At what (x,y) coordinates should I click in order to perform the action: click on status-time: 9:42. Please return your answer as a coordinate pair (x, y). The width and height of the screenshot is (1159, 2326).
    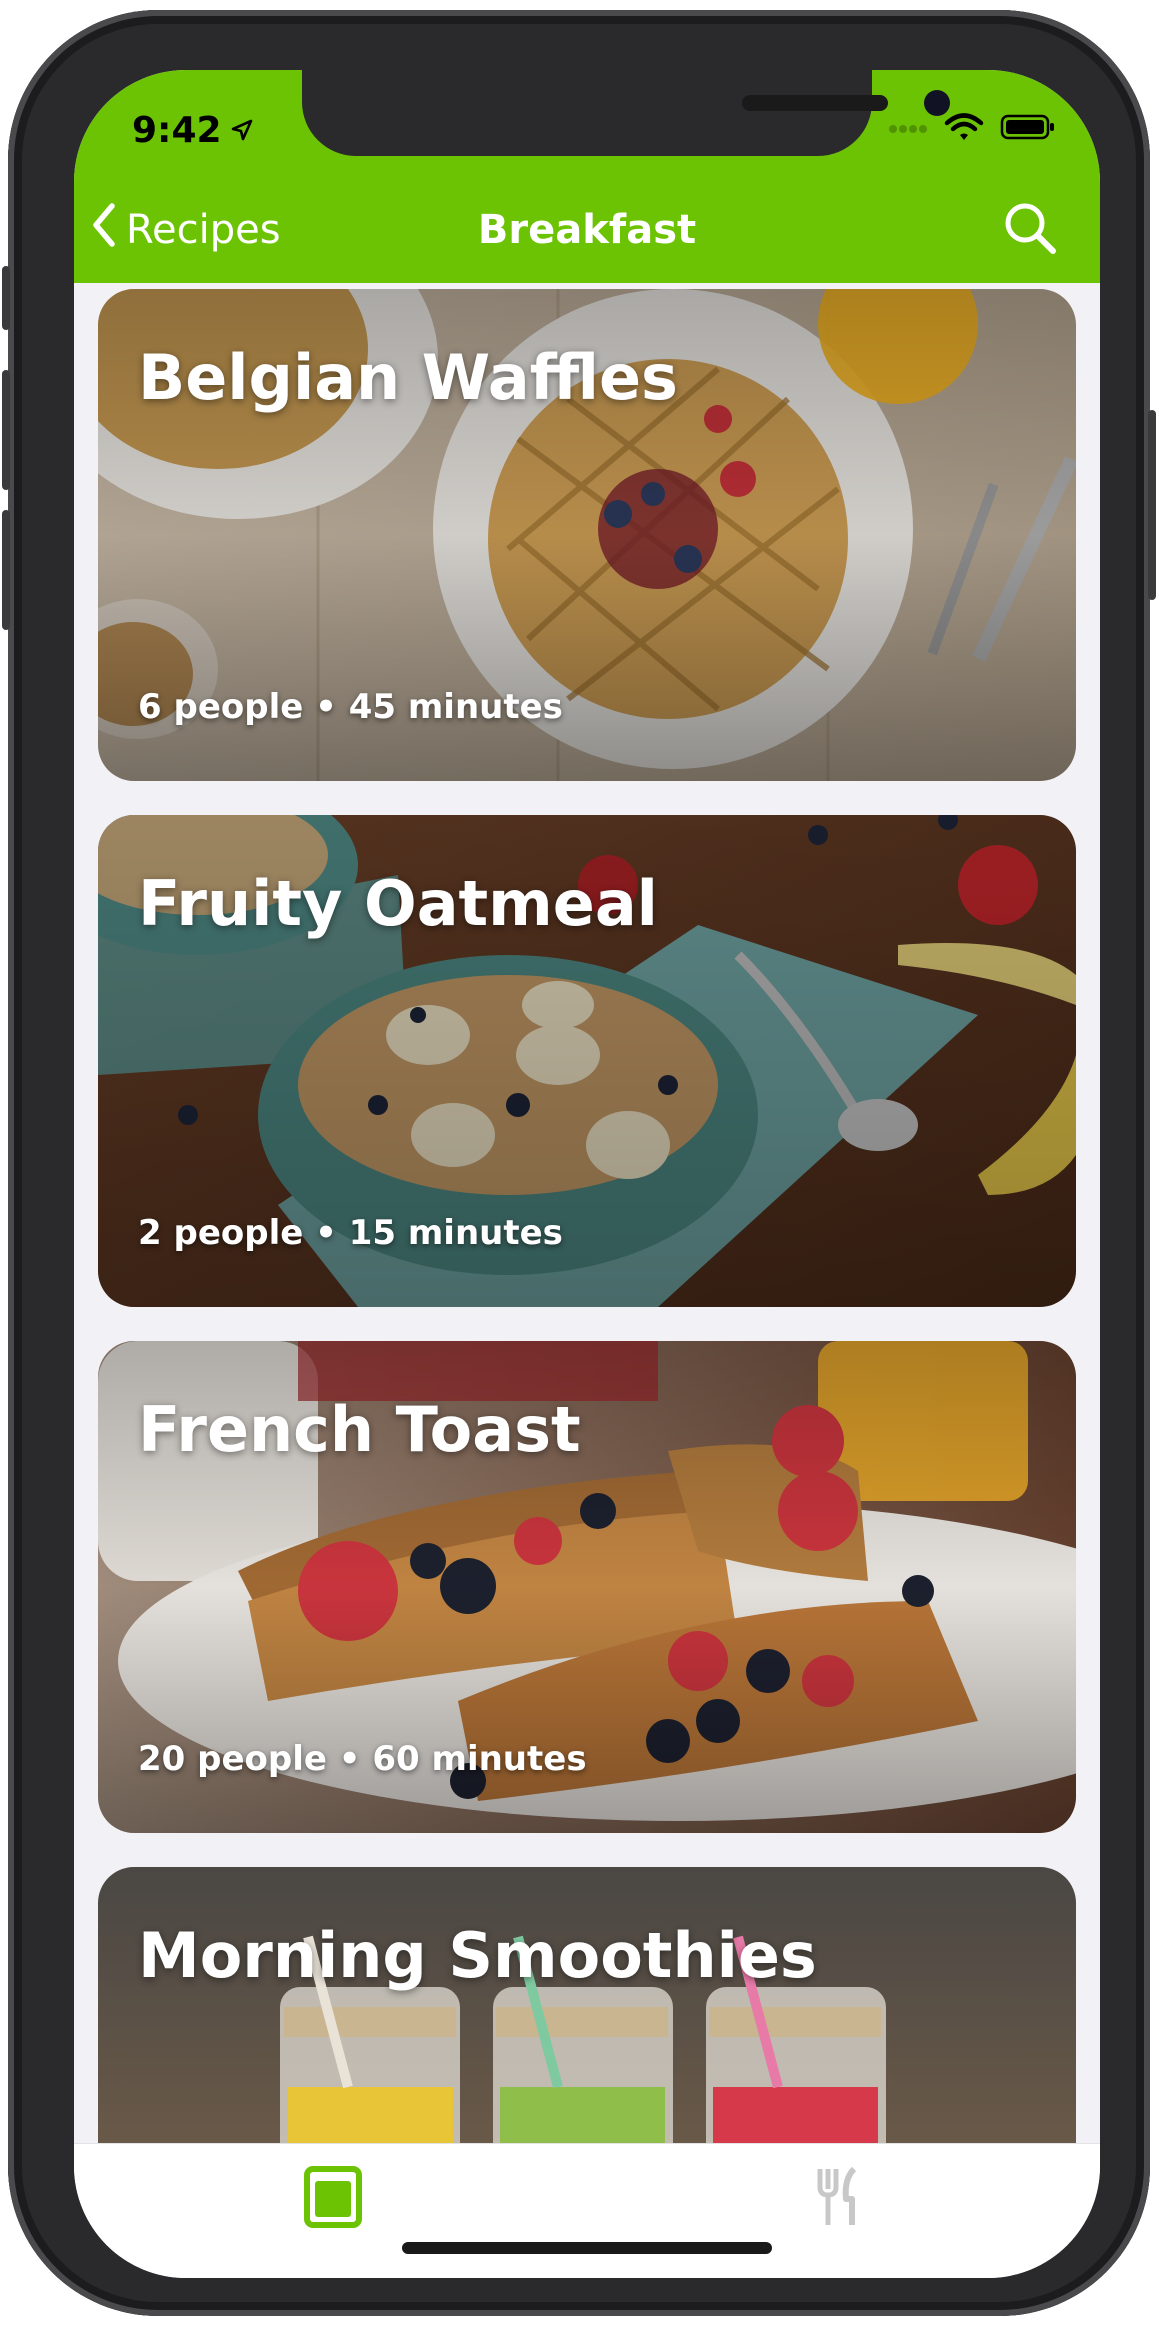
    Looking at the image, I should click on (193, 130).